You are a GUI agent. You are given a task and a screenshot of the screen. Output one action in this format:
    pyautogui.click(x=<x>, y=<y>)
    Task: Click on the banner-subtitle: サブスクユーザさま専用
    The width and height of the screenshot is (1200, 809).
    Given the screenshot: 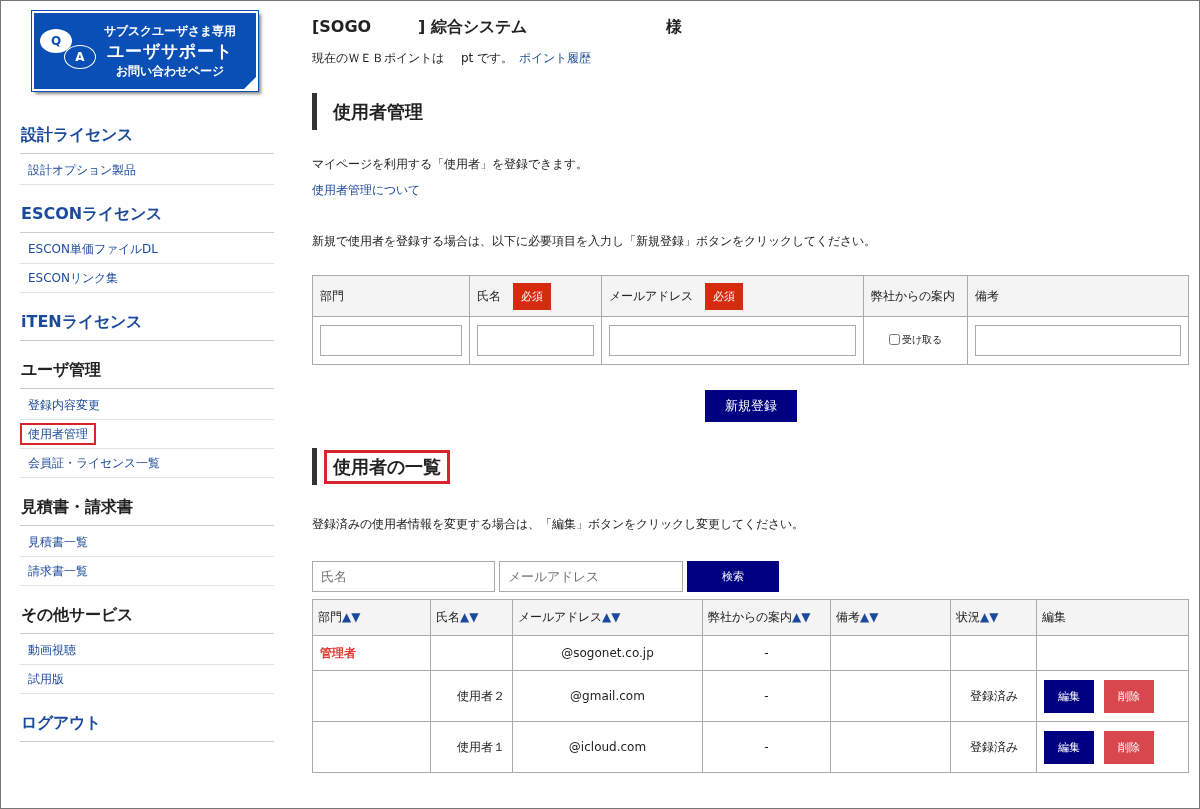 What is the action you would take?
    pyautogui.click(x=170, y=31)
    